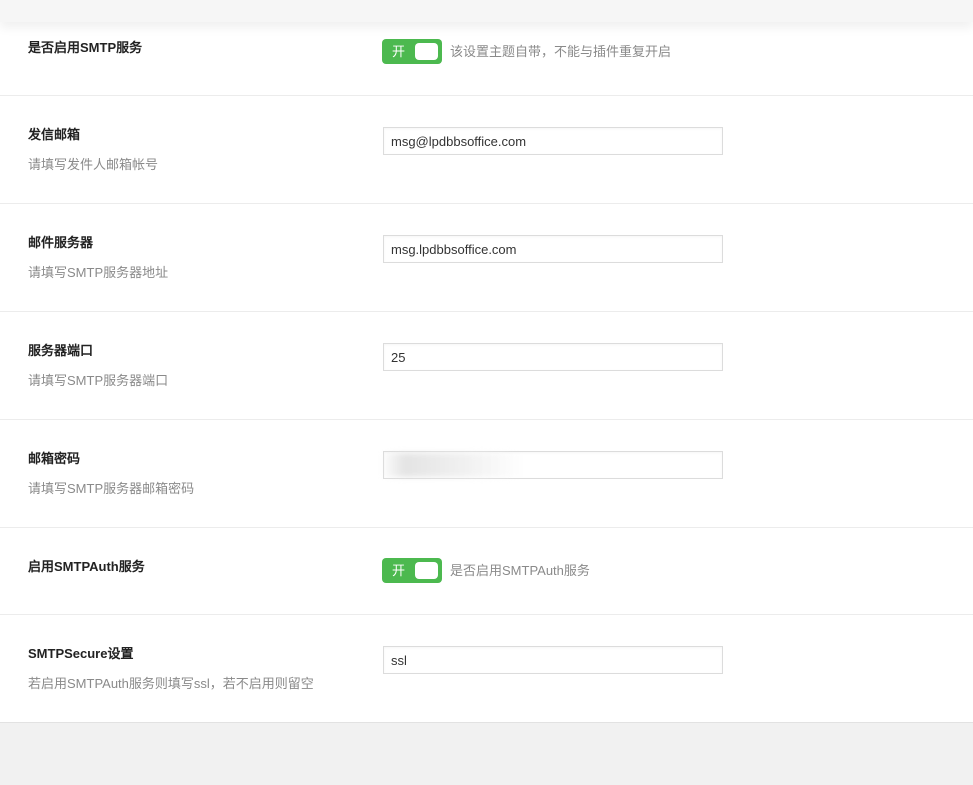 The height and width of the screenshot is (785, 973). I want to click on mail-password-input, so click(553, 465).